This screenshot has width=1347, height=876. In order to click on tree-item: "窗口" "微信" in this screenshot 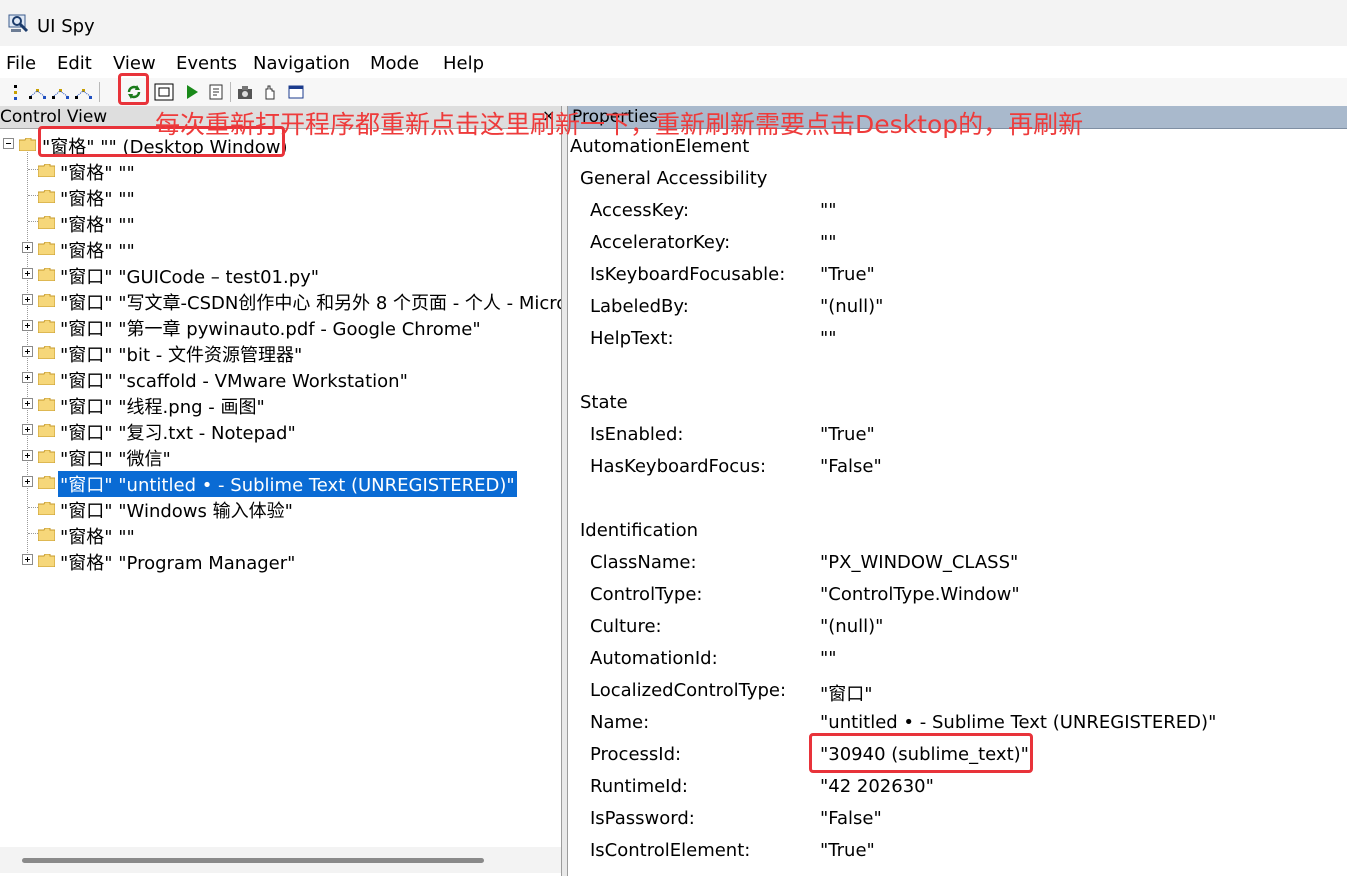, I will do `click(280, 457)`.